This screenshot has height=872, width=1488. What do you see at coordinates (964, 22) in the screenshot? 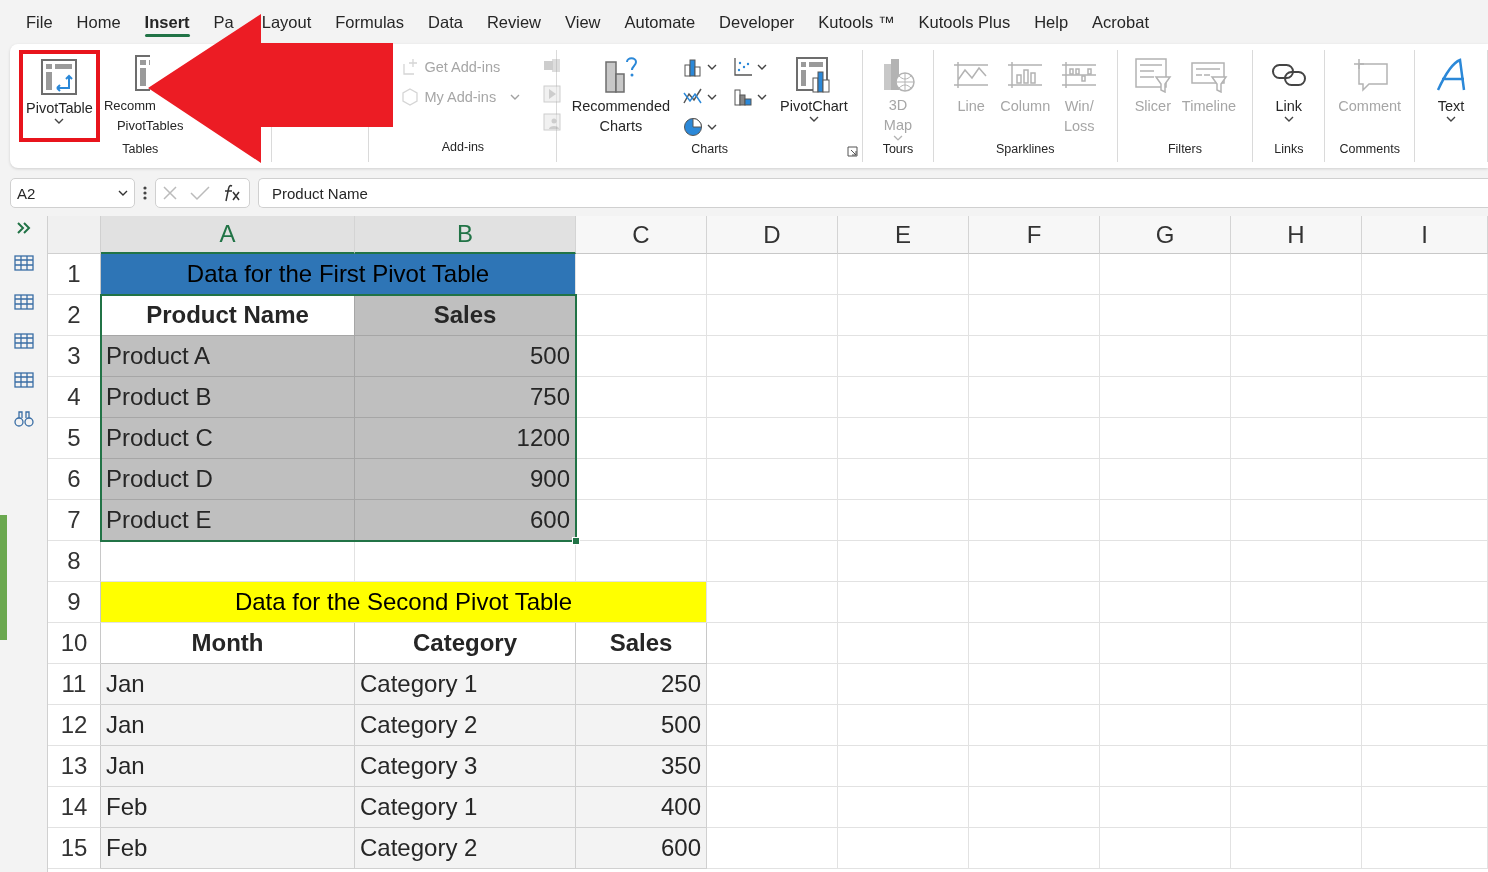
I see `menu-tab: Kutools Plus` at bounding box center [964, 22].